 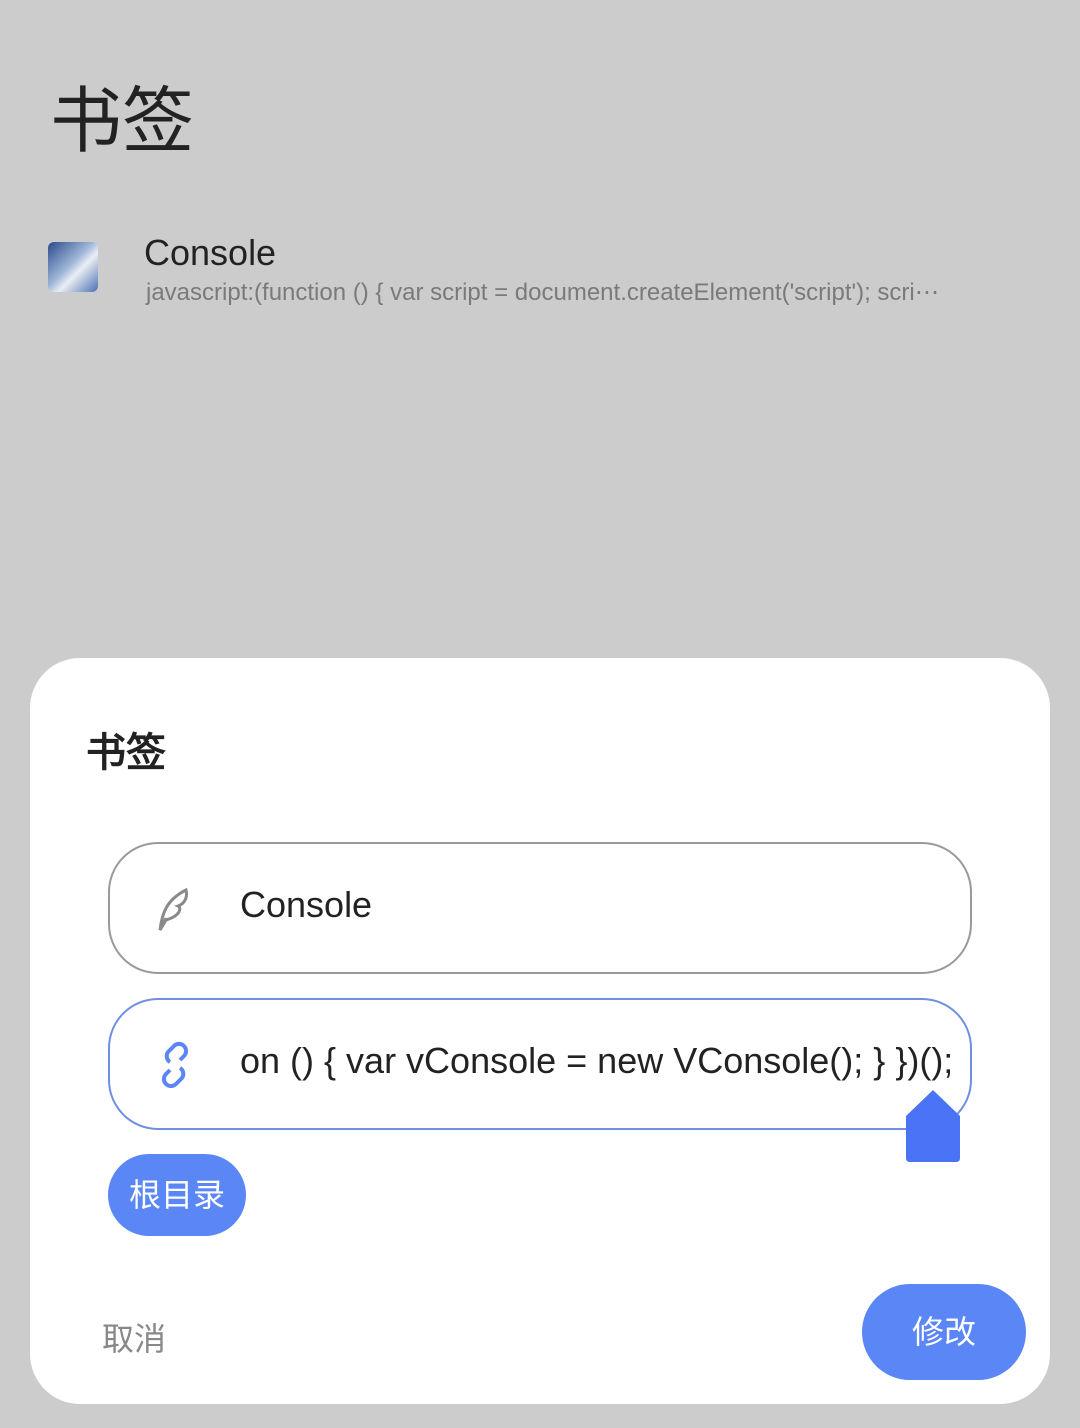 I want to click on bookmark-favicon, so click(x=73, y=267).